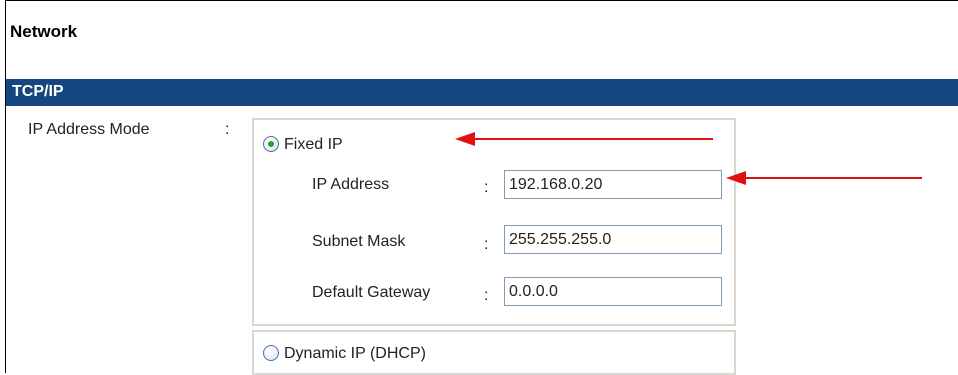  I want to click on section-header-tcpip: TCP/IP, so click(482, 92).